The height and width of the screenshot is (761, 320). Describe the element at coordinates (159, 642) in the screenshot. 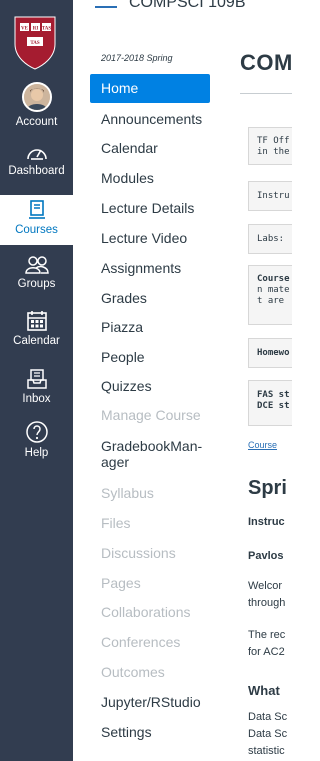

I see `course-nav-conferences: Conferences` at that location.